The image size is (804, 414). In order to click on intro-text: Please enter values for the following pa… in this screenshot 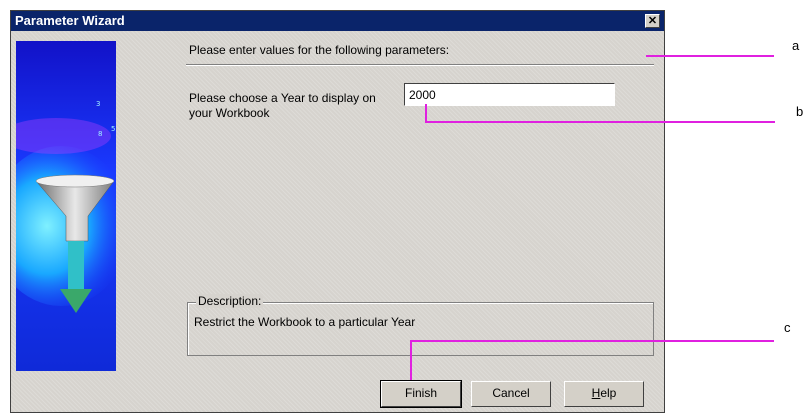, I will do `click(319, 50)`.